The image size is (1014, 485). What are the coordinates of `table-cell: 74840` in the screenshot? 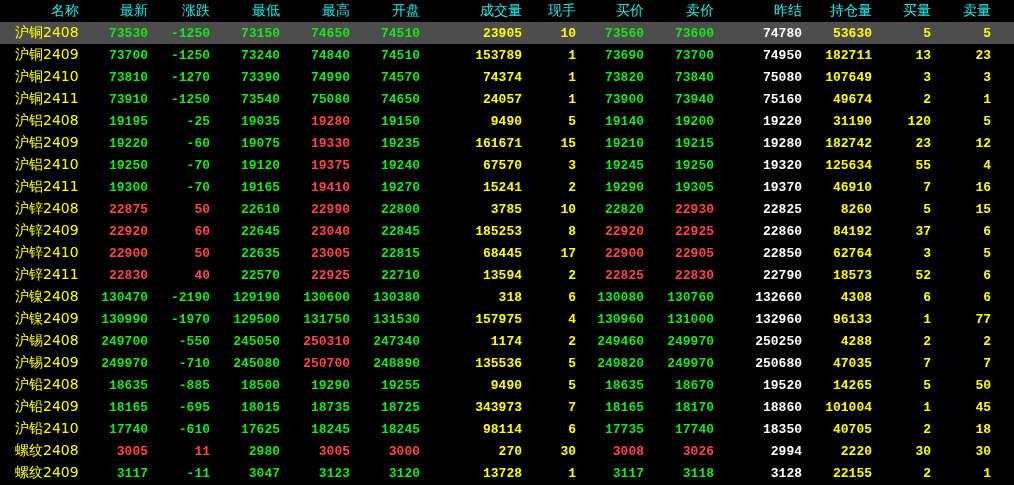 It's located at (330, 55).